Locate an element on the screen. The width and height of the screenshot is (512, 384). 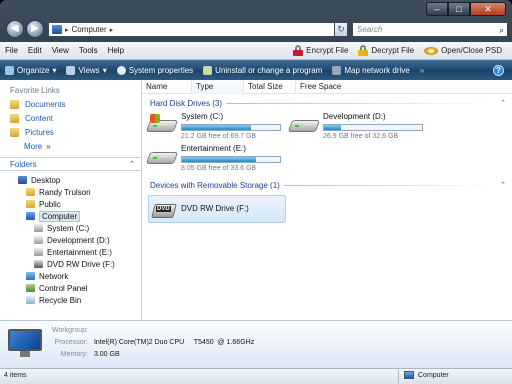
favorite-pictures: Pictures is located at coordinates (70, 132).